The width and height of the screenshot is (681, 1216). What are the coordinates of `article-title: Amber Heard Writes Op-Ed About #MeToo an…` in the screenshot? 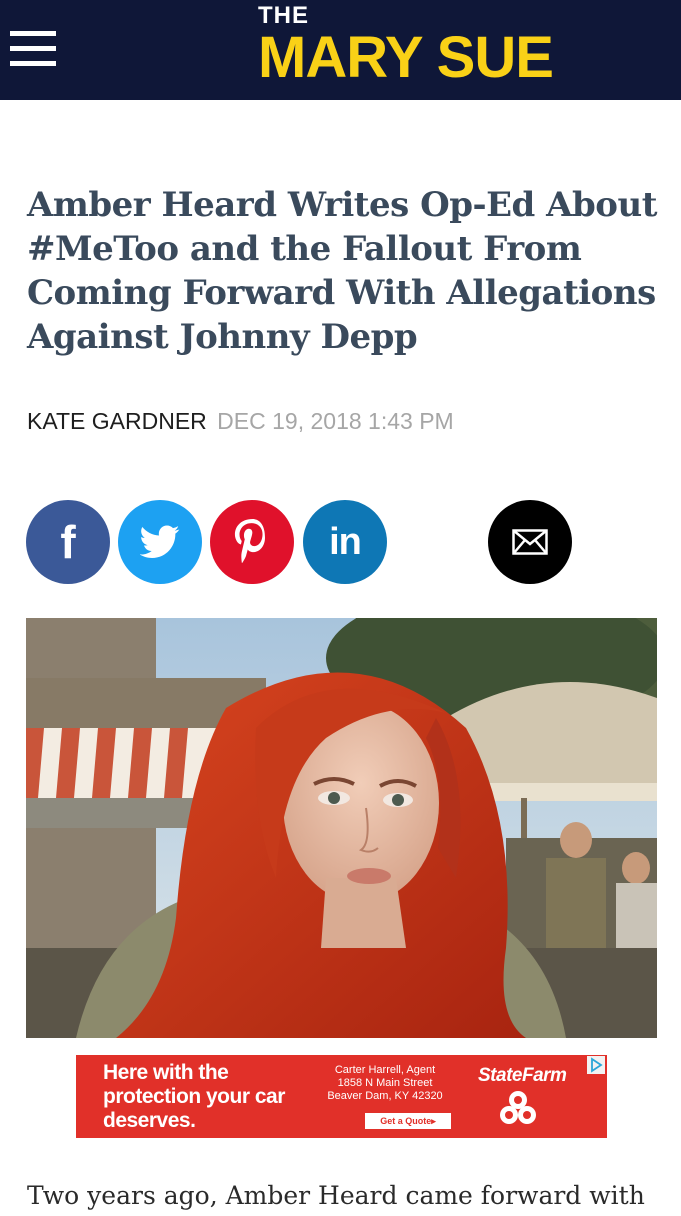 It's located at (342, 271).